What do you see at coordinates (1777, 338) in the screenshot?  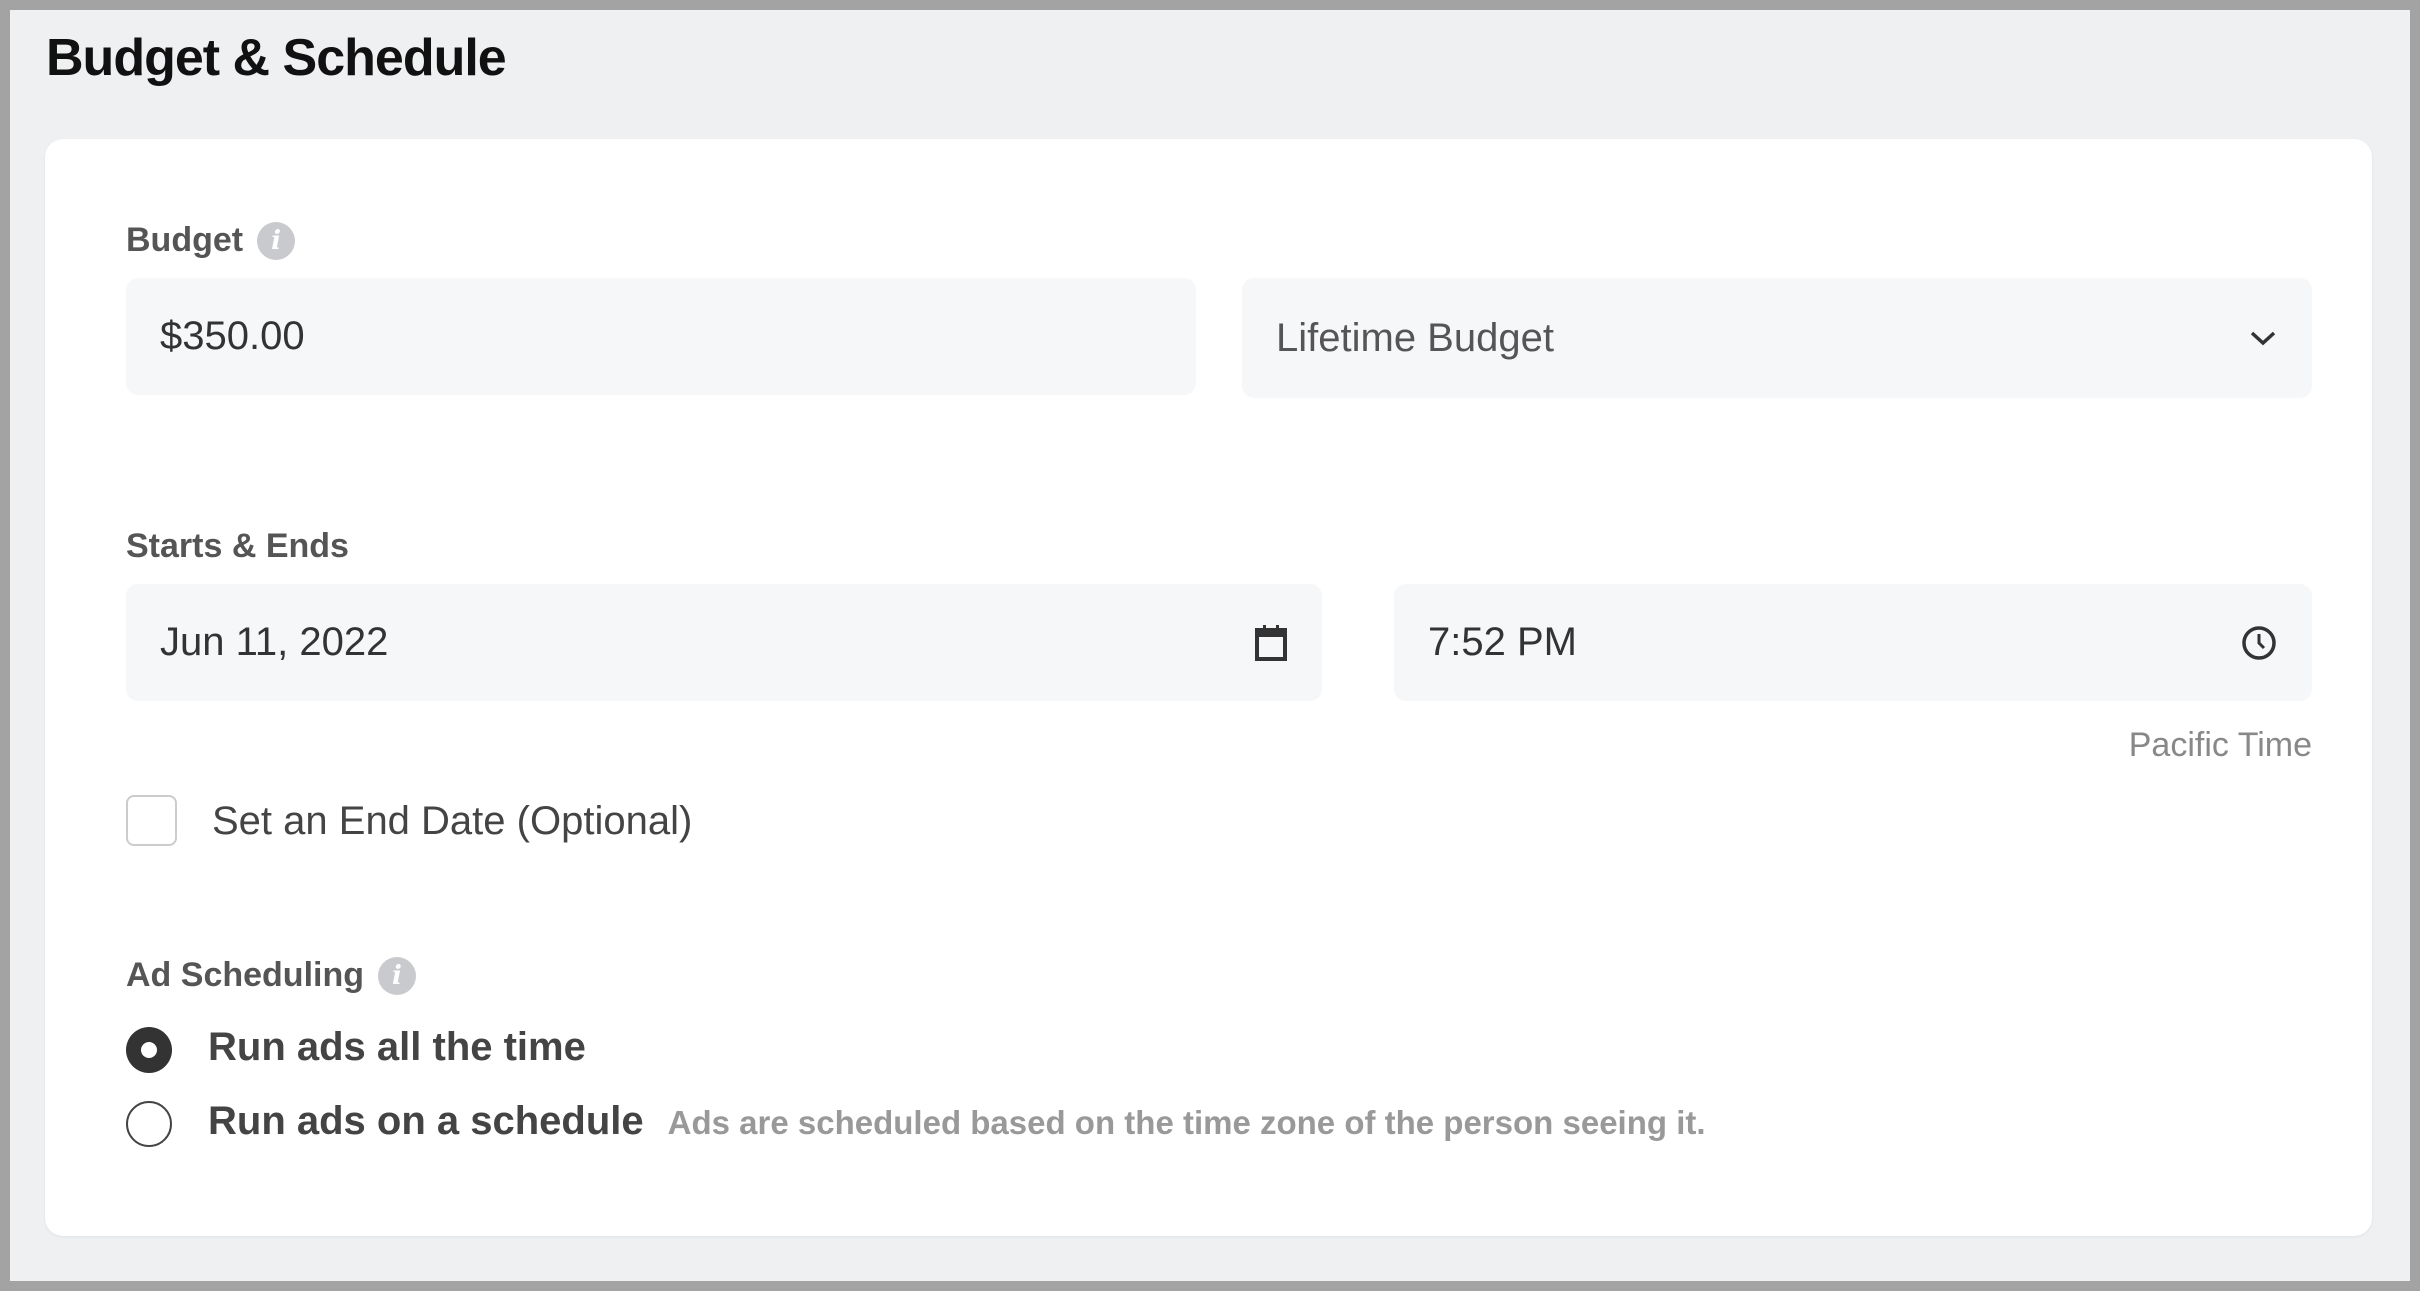 I see `budget-type-select: Lifetime Budget` at bounding box center [1777, 338].